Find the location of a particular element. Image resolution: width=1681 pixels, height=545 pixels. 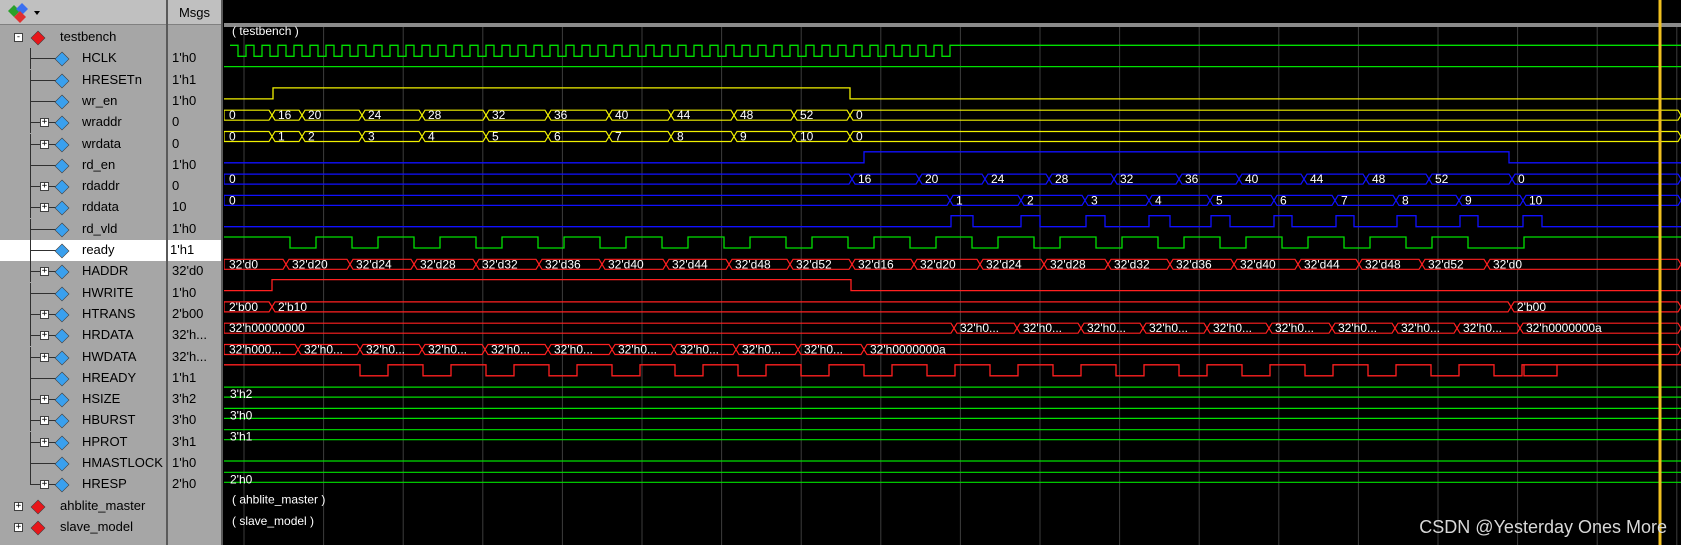

wraddr-wave-label: 28 is located at coordinates (435, 115).